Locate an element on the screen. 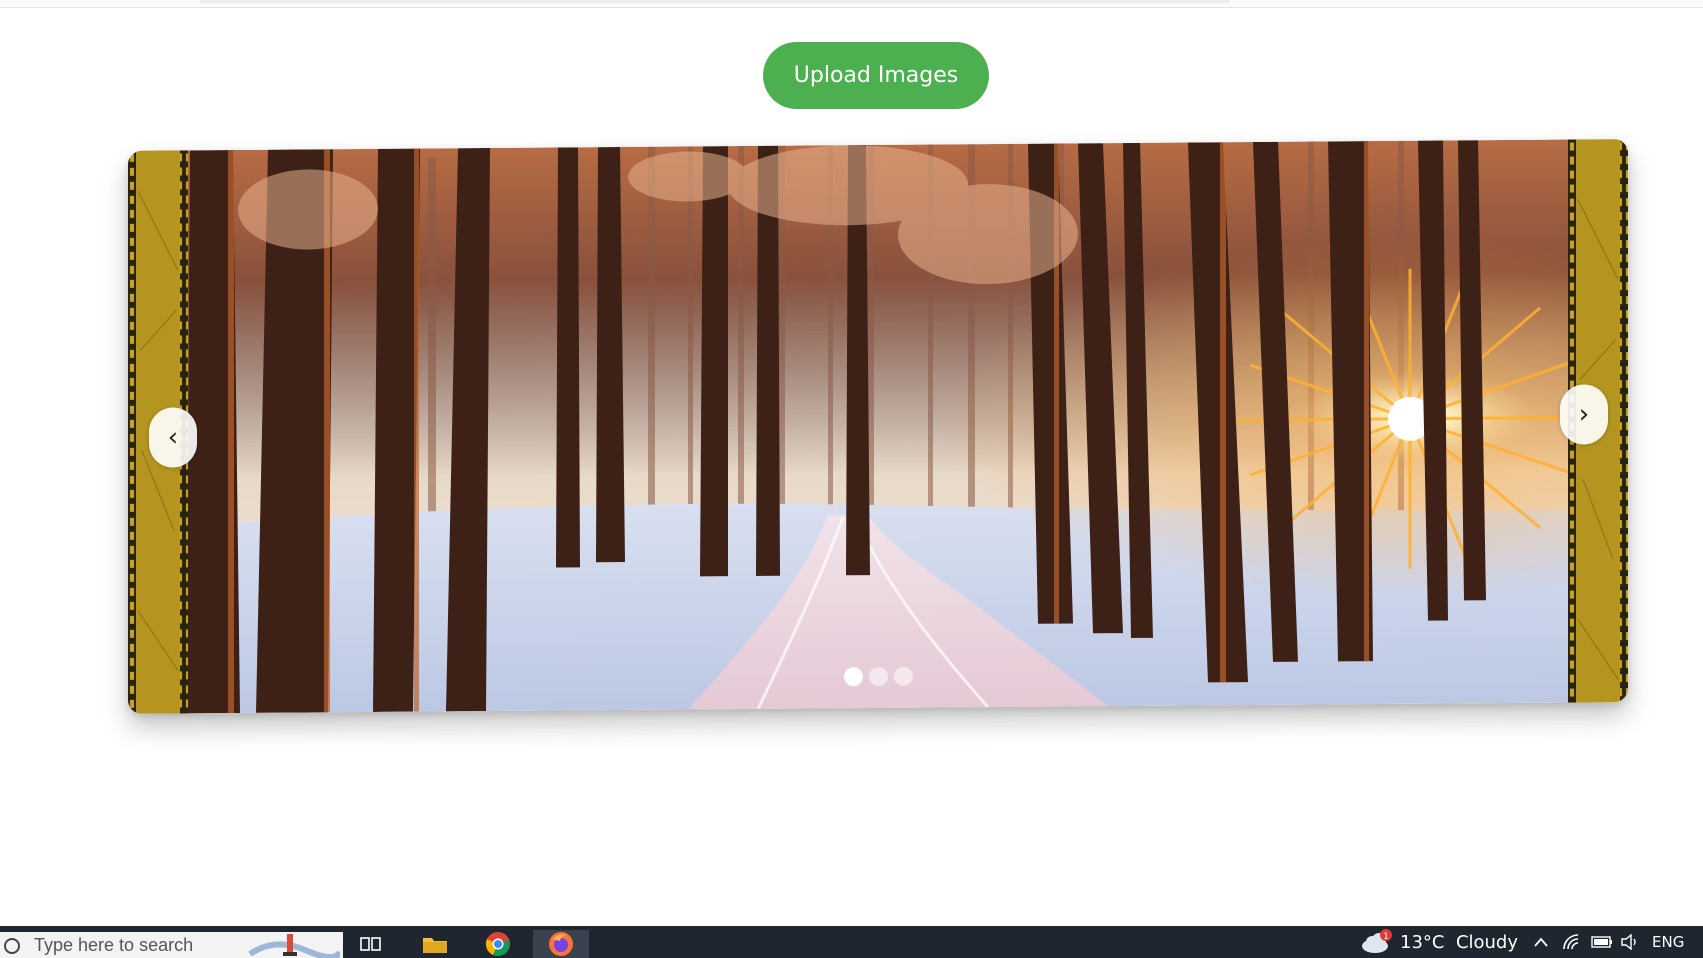 This screenshot has height=958, width=1703. taskbar: Type here to search 1 13°C Cloudy ENG is located at coordinates (851, 942).